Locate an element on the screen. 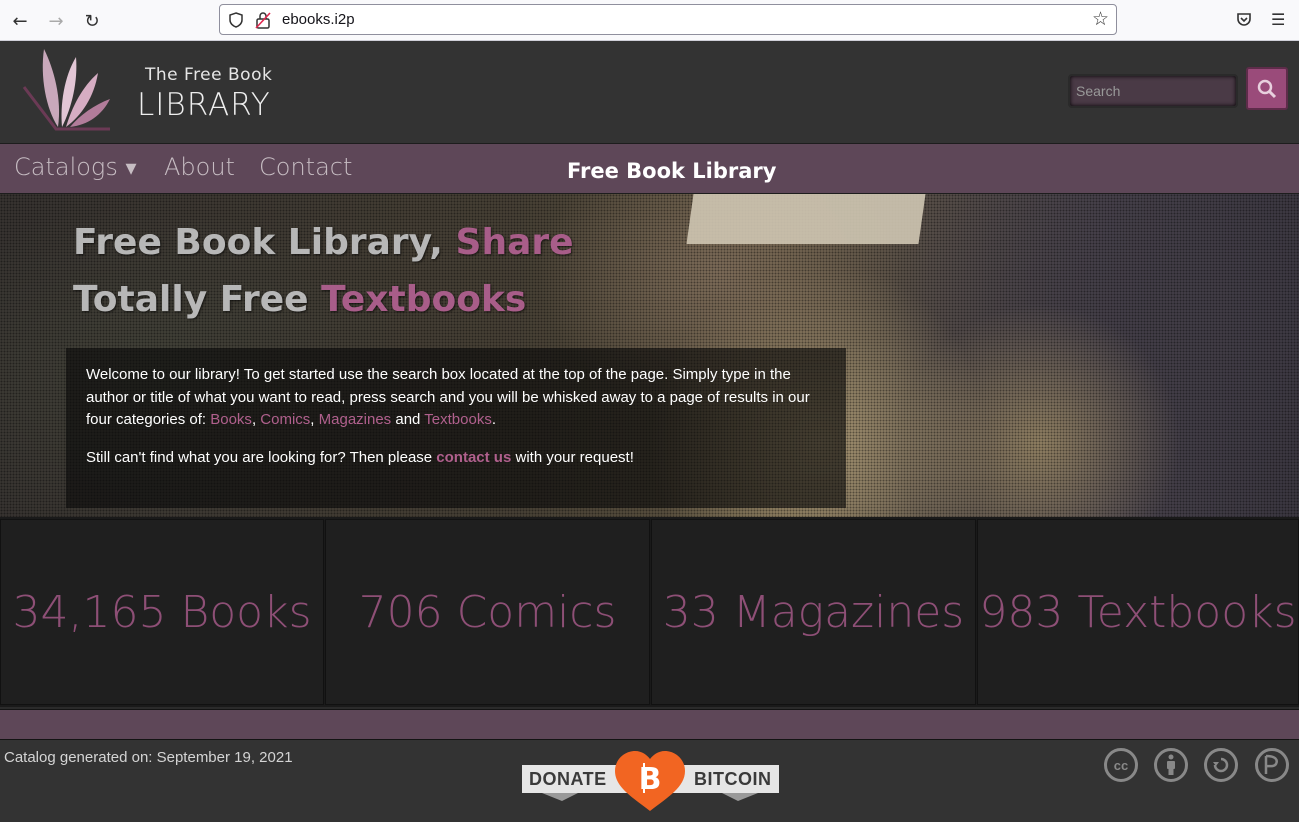 The width and height of the screenshot is (1299, 822). logo-tagline: The Free Book is located at coordinates (209, 75).